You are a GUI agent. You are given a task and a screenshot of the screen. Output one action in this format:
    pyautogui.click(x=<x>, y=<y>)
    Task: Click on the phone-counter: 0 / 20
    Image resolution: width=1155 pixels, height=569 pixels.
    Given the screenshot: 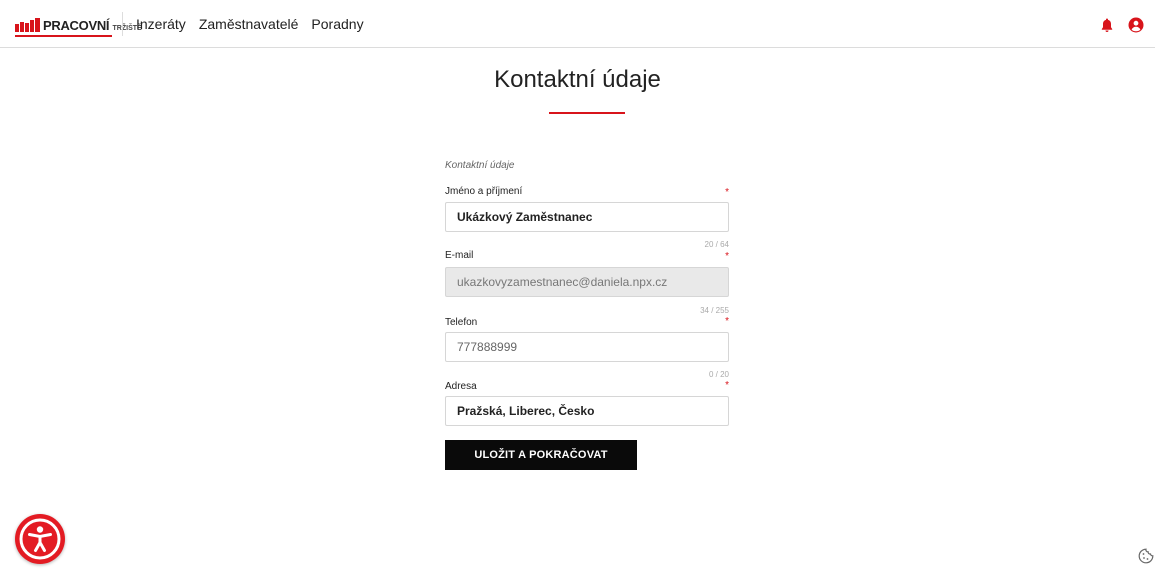 What is the action you would take?
    pyautogui.click(x=718, y=374)
    